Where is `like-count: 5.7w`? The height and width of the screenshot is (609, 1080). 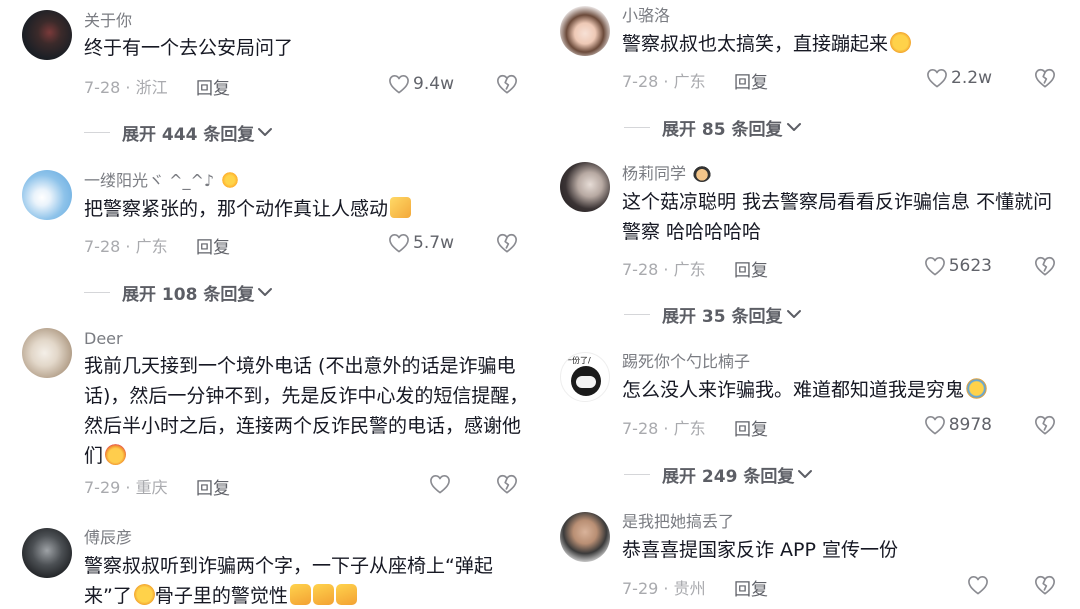
like-count: 5.7w is located at coordinates (433, 243).